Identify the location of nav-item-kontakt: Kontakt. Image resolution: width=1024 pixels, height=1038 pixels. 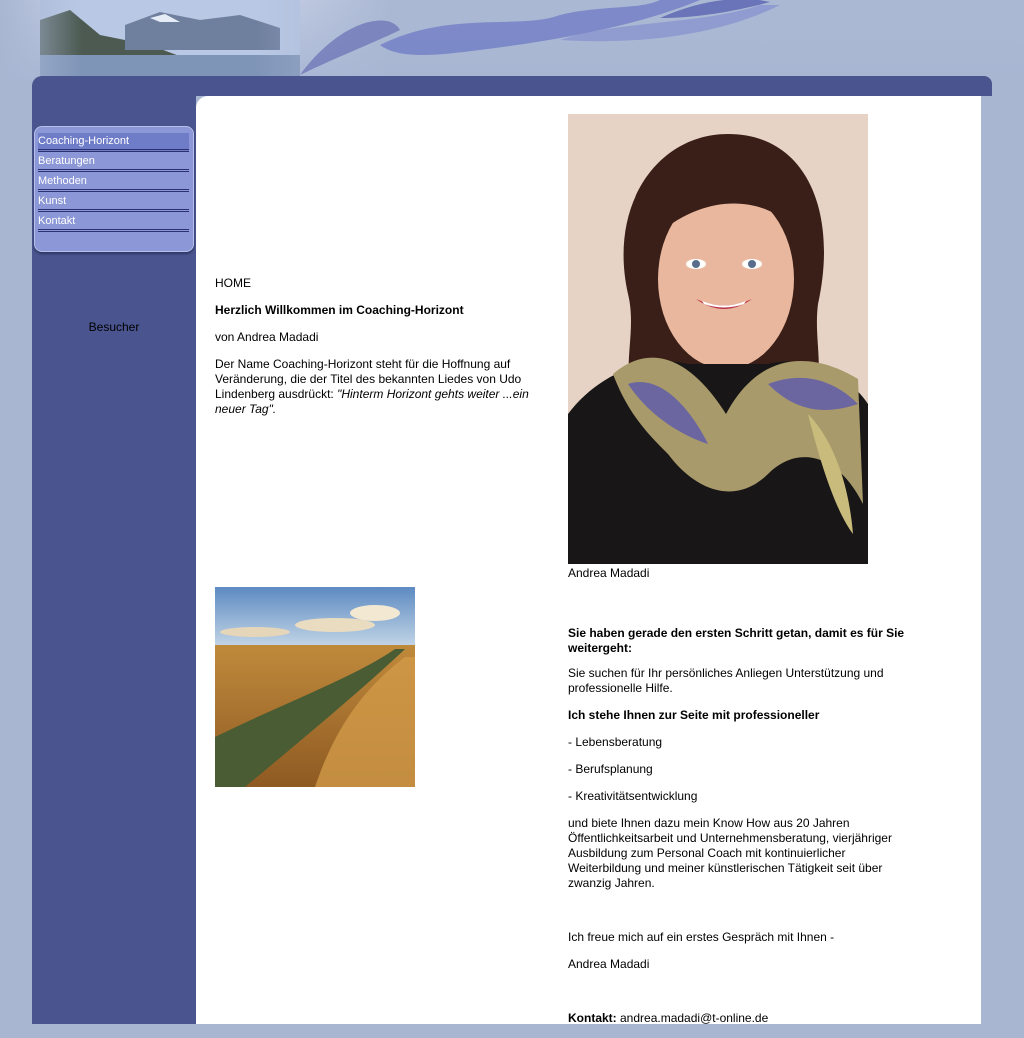
(113, 223).